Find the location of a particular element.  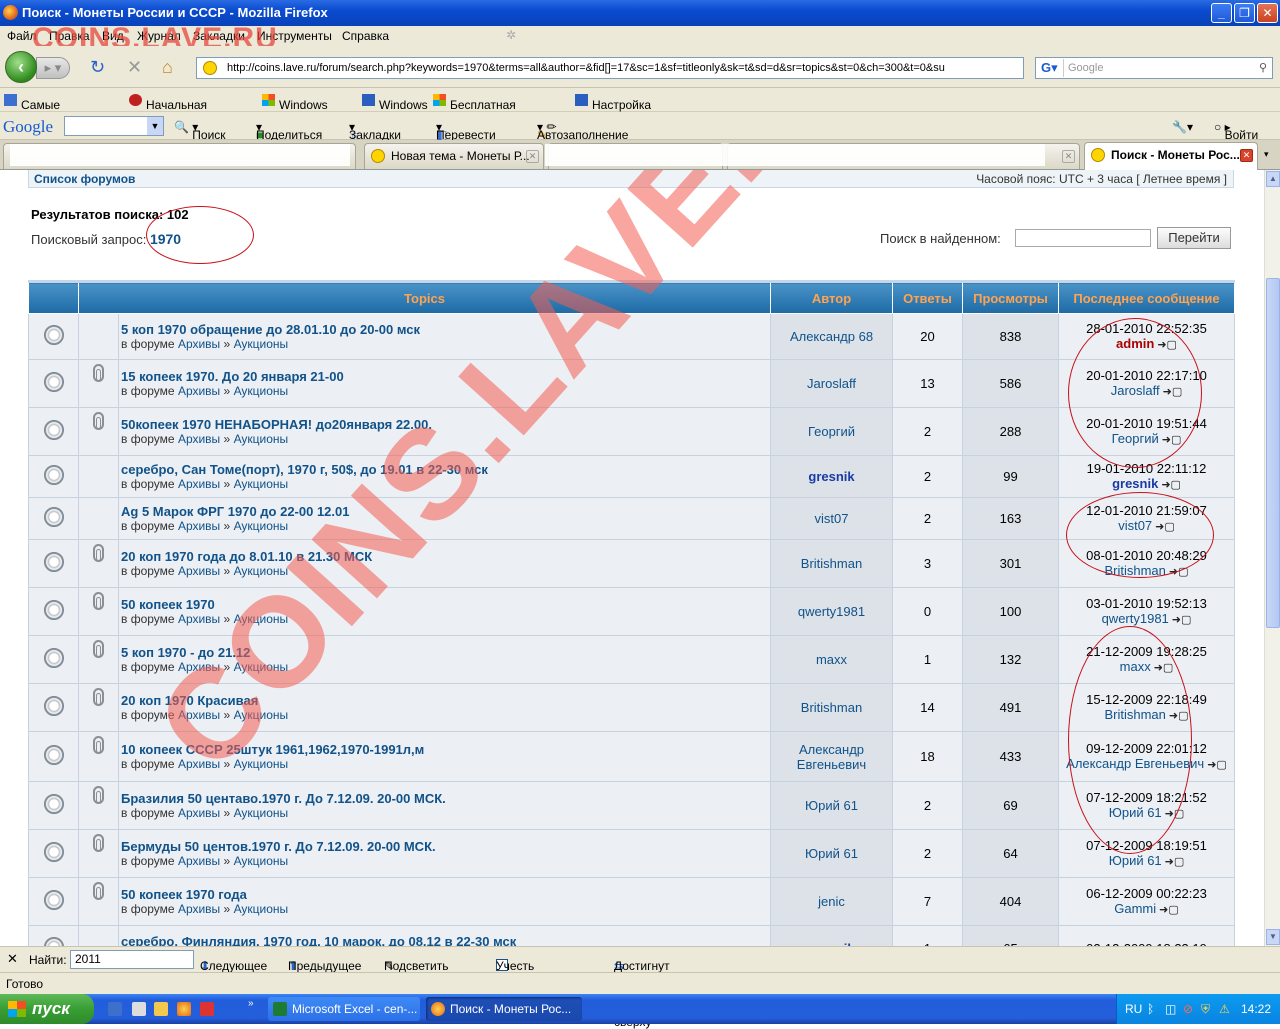

header-replies: Ответы is located at coordinates (927, 297).